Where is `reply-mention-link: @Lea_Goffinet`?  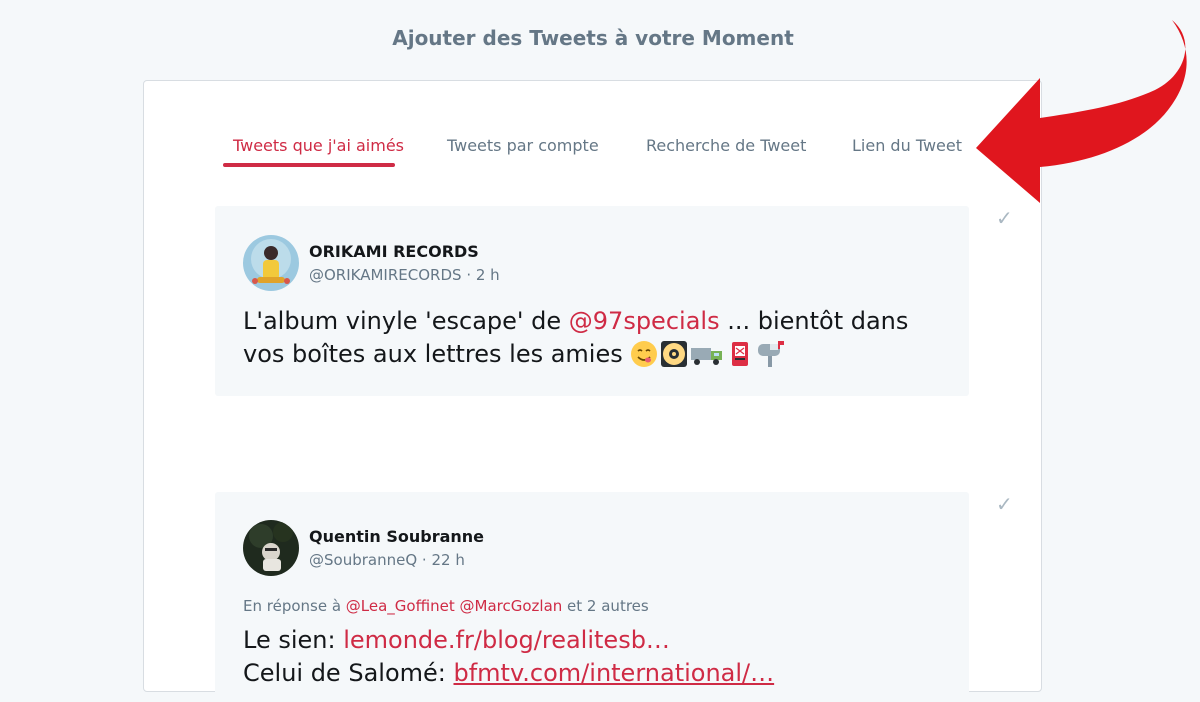 reply-mention-link: @Lea_Goffinet is located at coordinates (400, 606).